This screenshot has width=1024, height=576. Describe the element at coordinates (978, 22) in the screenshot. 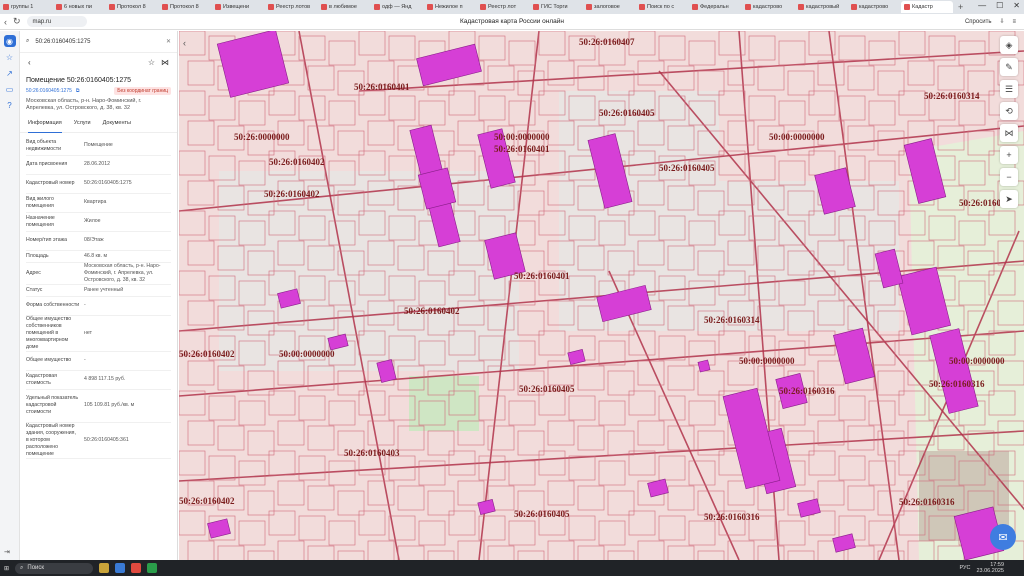

I see `ask-button: Спросить` at that location.